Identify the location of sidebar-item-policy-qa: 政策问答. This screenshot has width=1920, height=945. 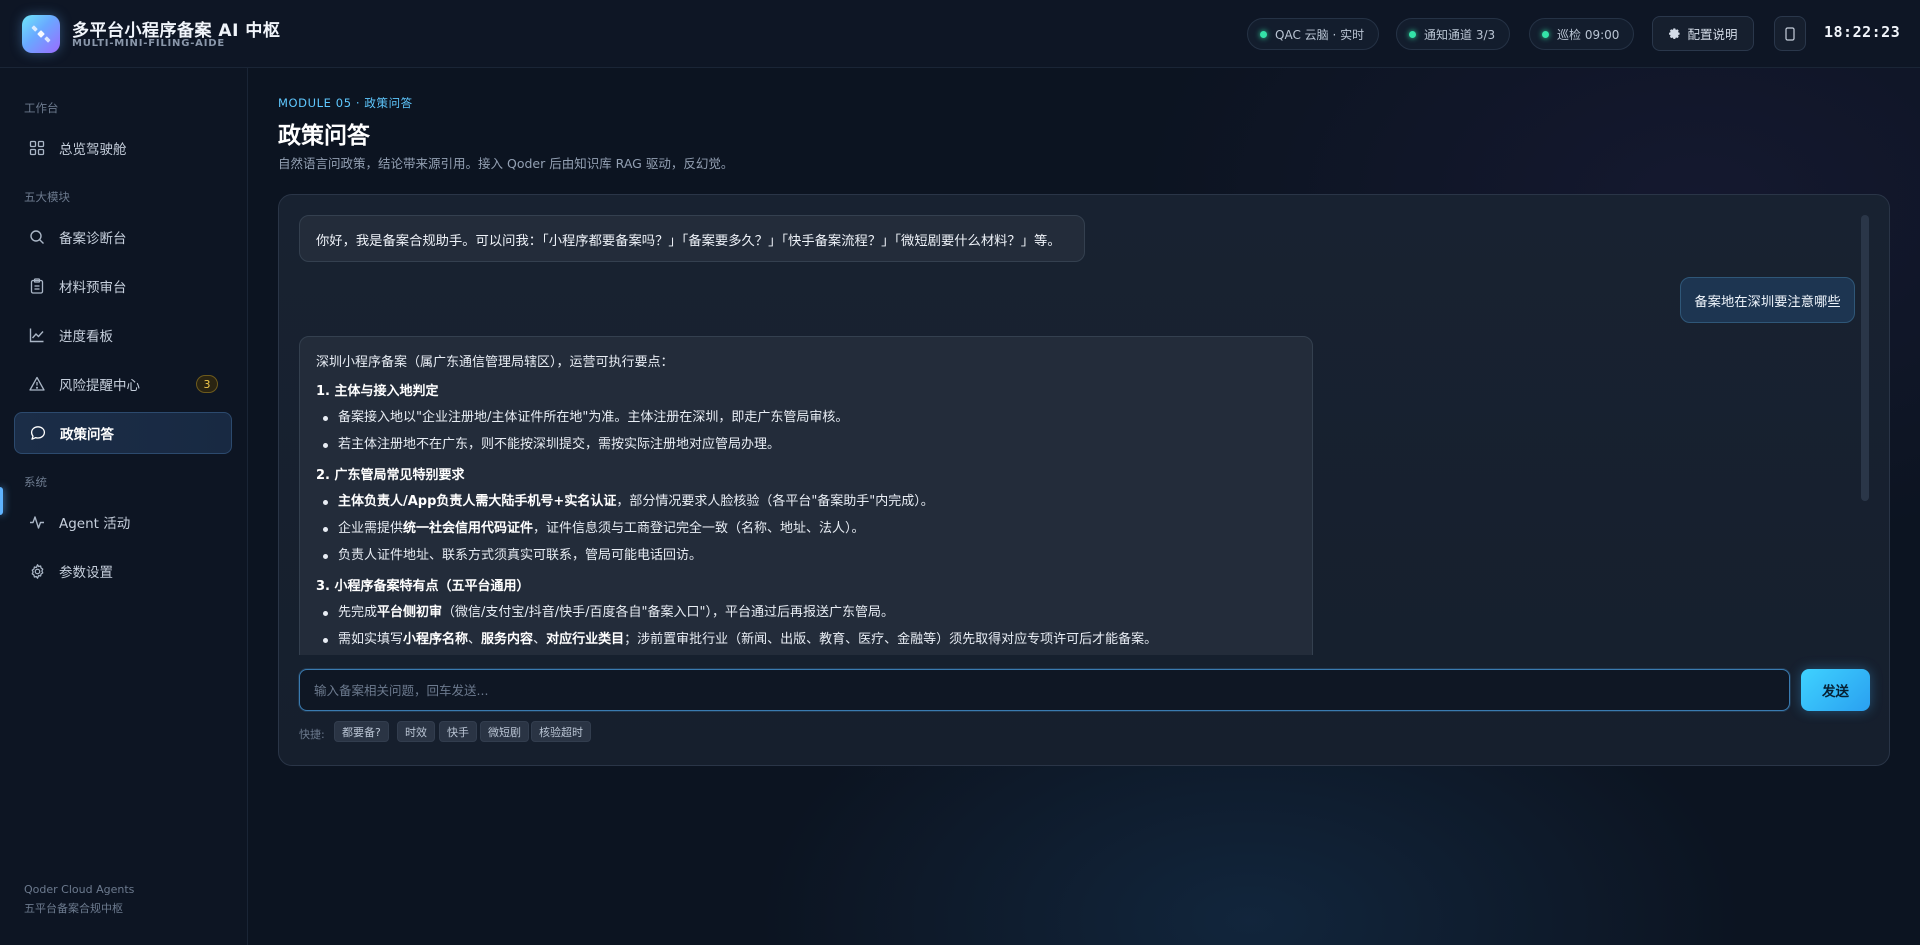
(123, 433).